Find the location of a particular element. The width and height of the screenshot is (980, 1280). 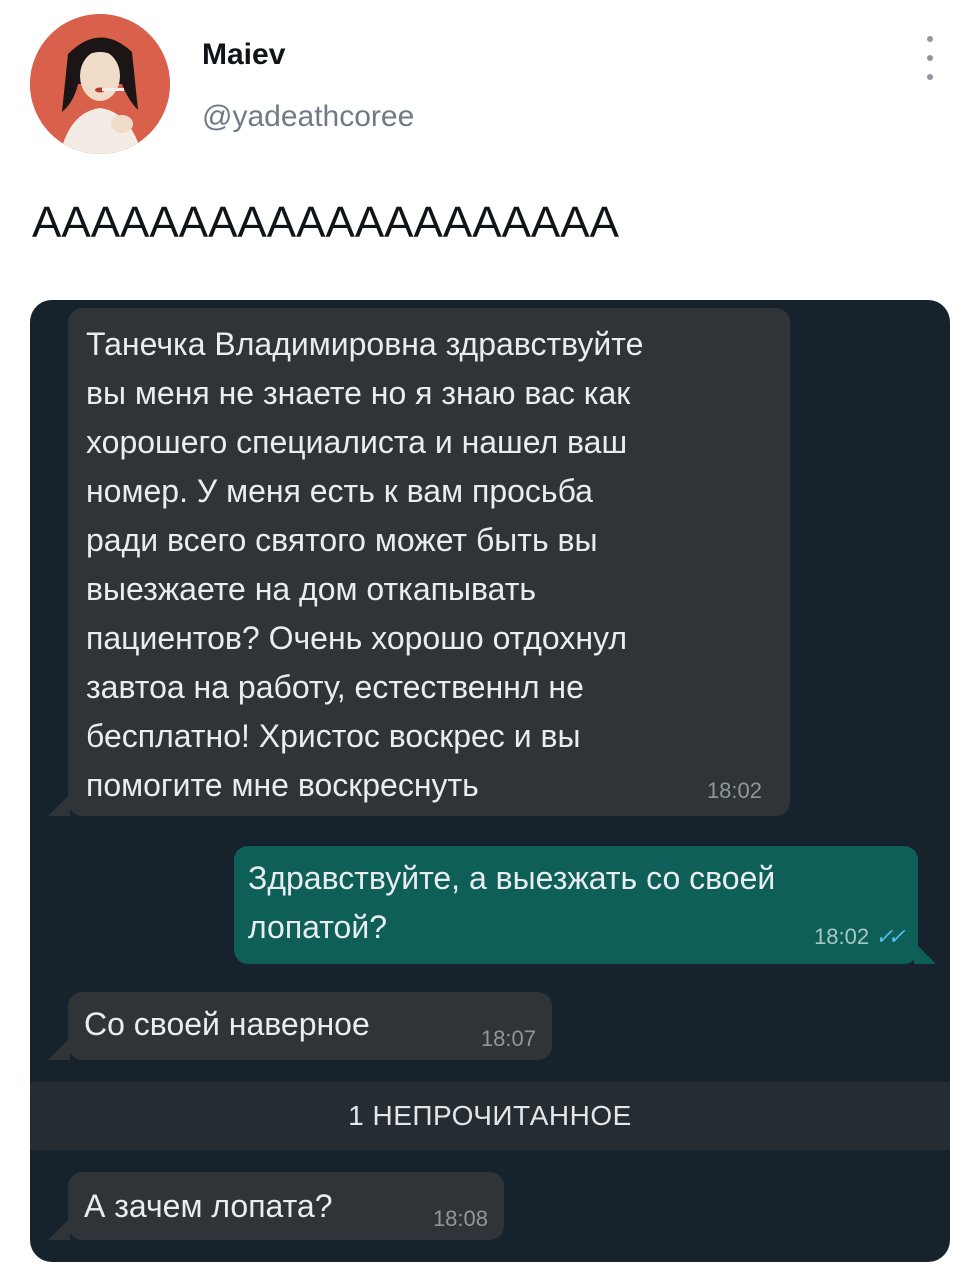

message-time: 18:08 is located at coordinates (460, 1218).